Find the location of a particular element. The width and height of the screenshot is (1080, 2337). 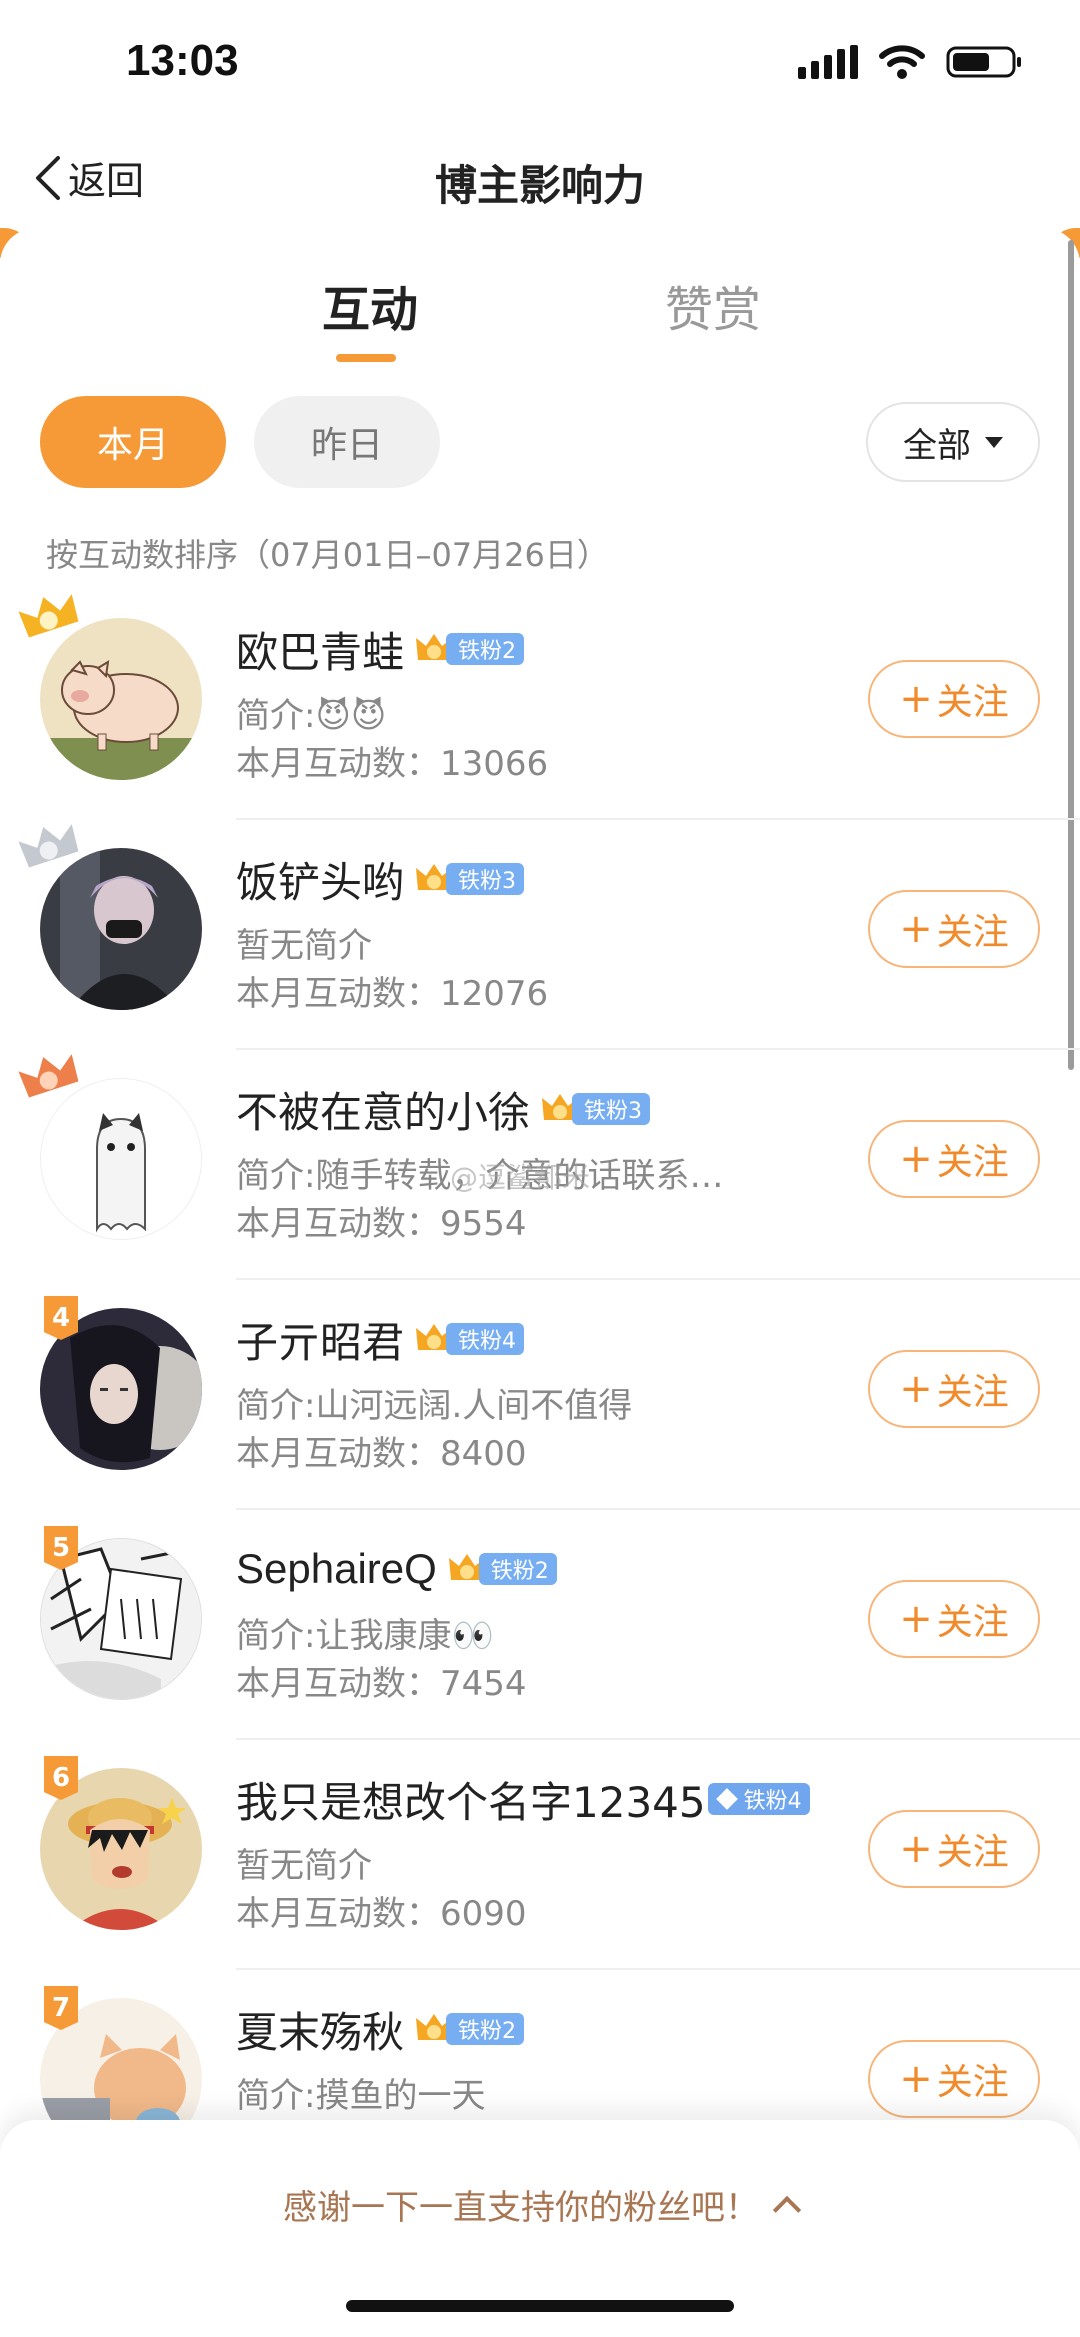

status-time: 13:03 is located at coordinates (182, 60).